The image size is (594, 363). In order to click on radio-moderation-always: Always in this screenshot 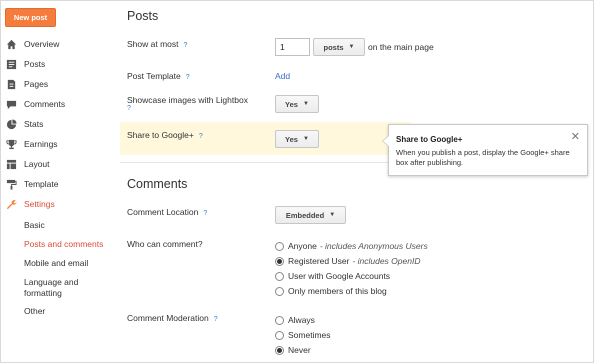, I will do `click(295, 320)`.